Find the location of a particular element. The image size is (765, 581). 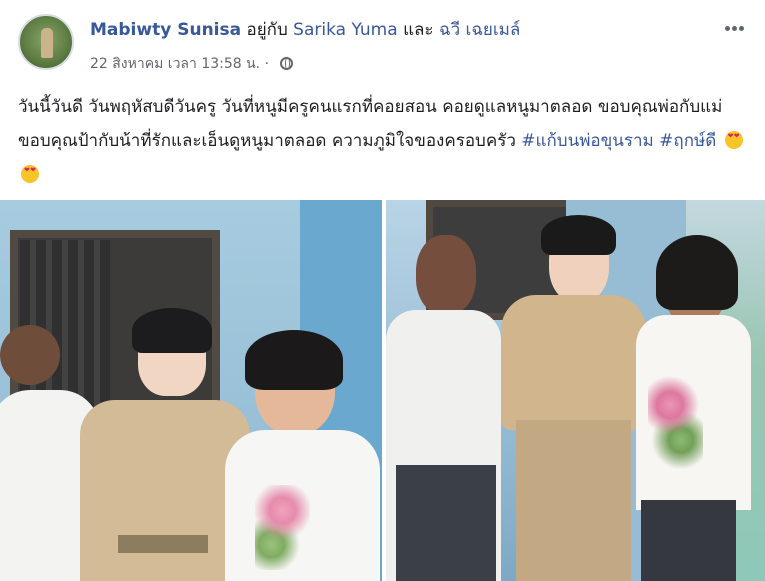

avatar-figure is located at coordinates (47, 43).